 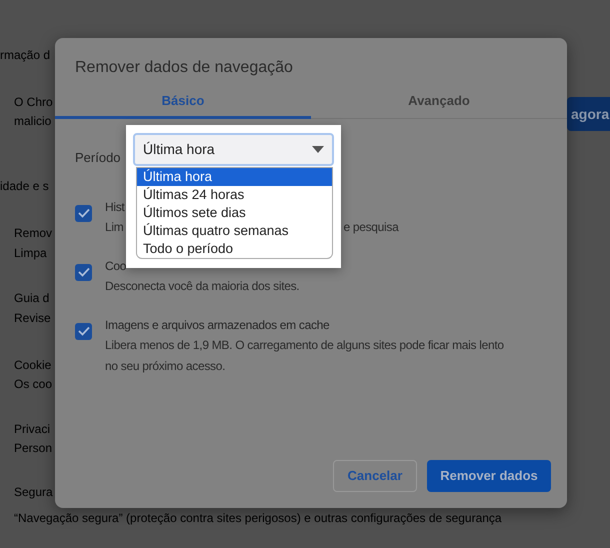 I want to click on option-description: Libera menos de 1,9 MB. O carregamento de alguns sites pode ficar mais lento no seu próximo acesso., so click(x=305, y=355).